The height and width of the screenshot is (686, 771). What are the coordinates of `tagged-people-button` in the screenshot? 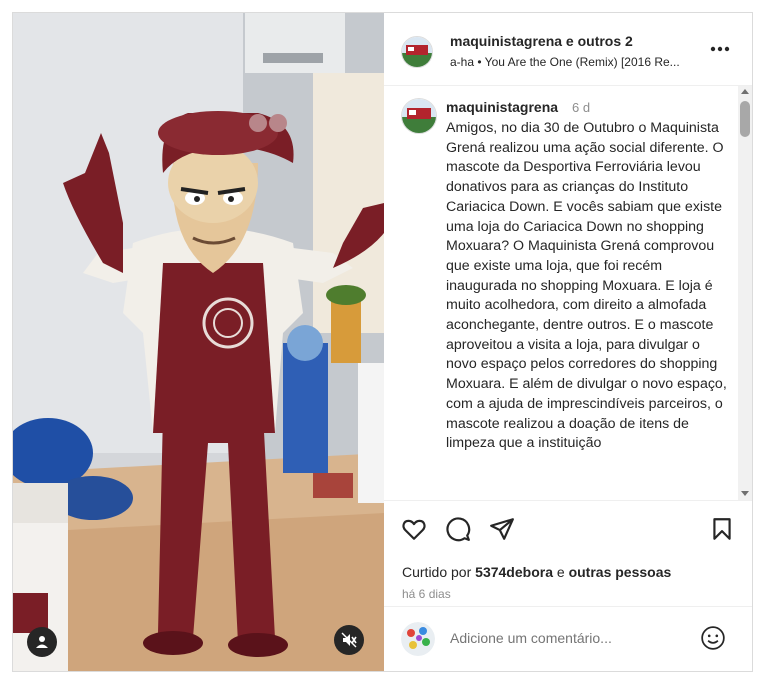 It's located at (42, 642).